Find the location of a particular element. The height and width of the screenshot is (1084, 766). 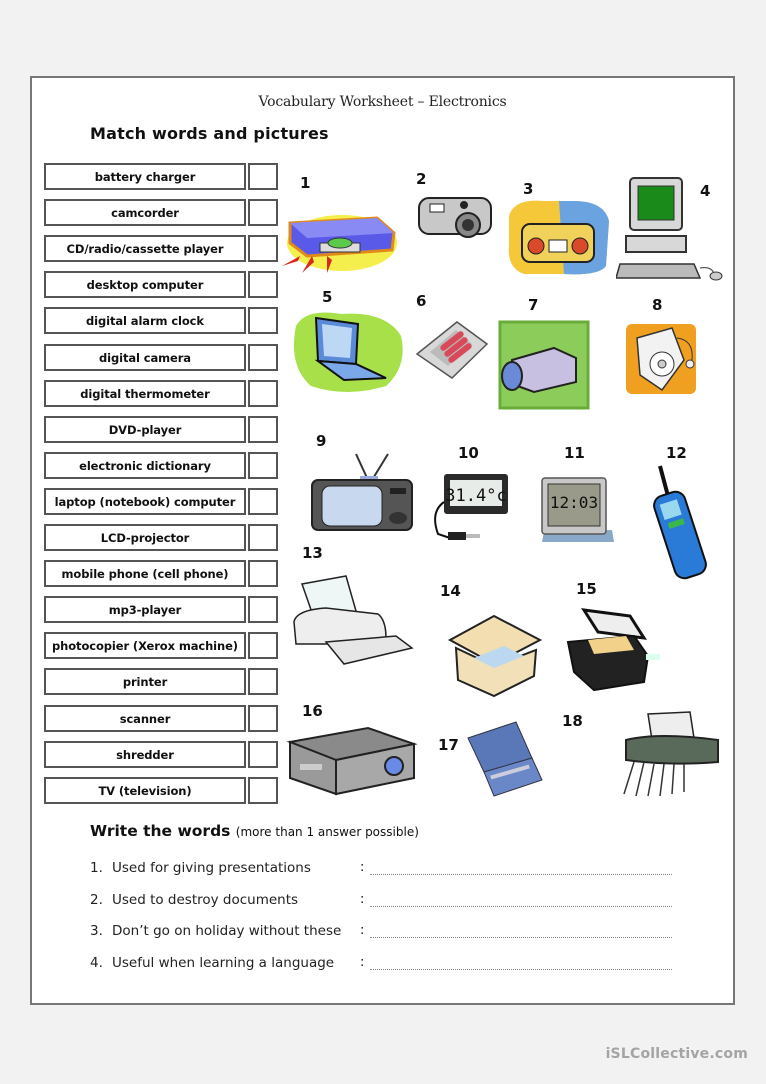

word-box: electronic dictionary is located at coordinates (145, 465).